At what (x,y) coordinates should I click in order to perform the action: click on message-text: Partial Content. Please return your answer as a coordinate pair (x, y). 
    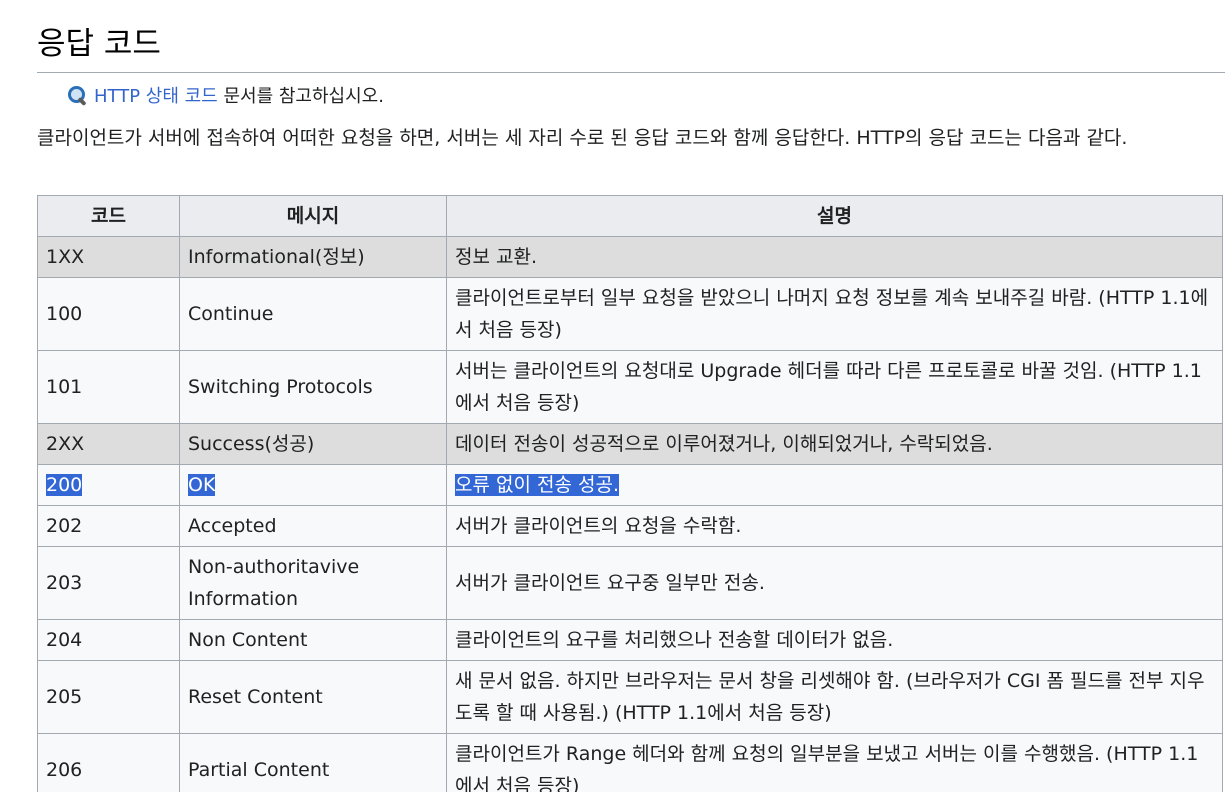
    Looking at the image, I should click on (259, 770).